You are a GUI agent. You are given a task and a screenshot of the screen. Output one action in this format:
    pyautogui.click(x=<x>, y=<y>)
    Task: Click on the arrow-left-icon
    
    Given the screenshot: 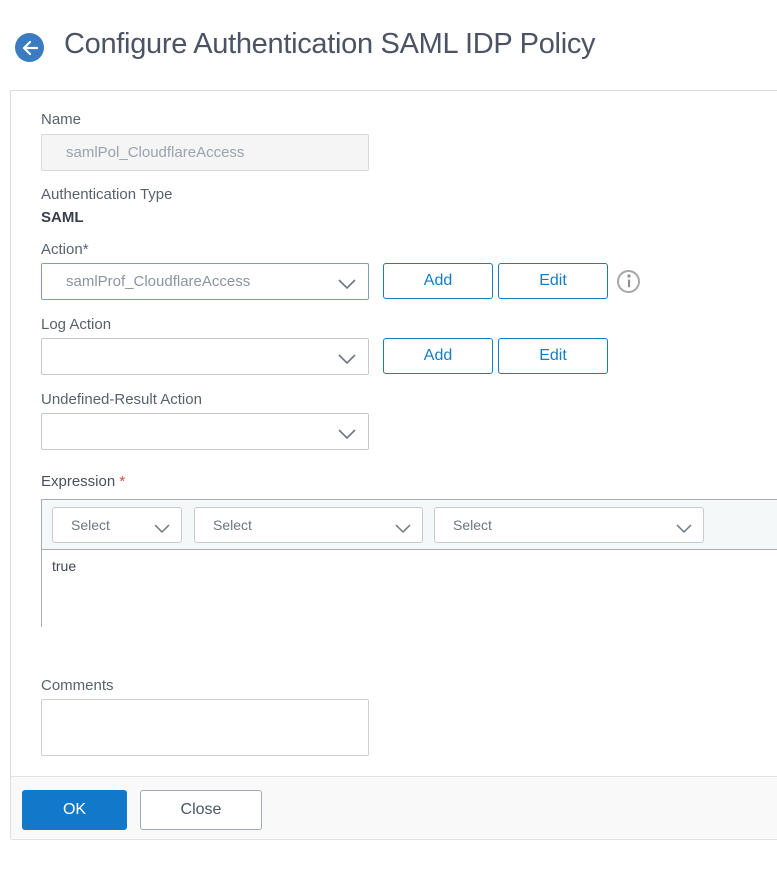 What is the action you would take?
    pyautogui.click(x=30, y=47)
    